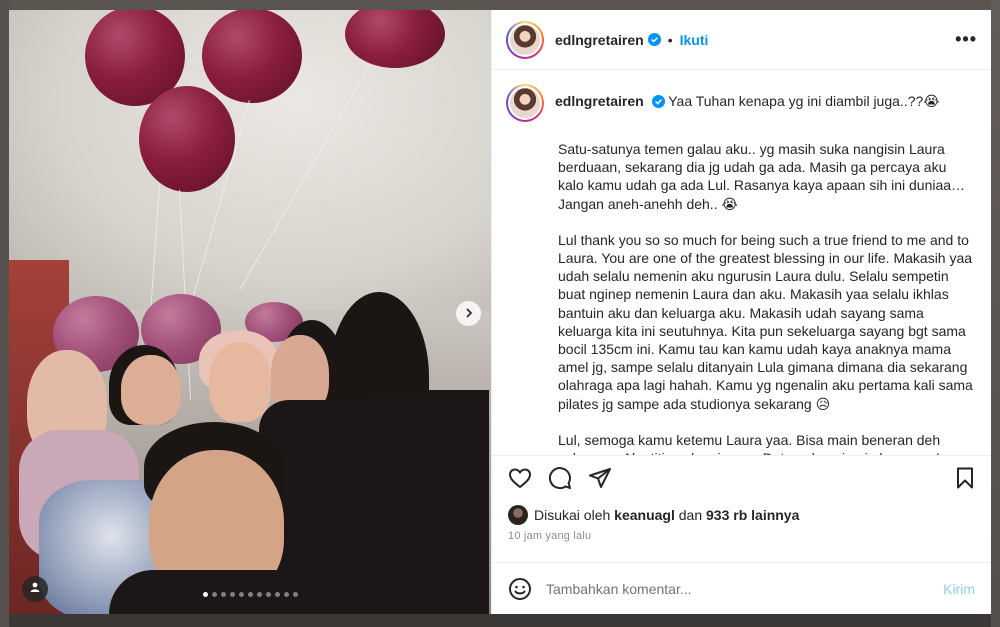 The image size is (1000, 627). What do you see at coordinates (752, 515) in the screenshot?
I see `likes-count-link: 933 rb lainnya` at bounding box center [752, 515].